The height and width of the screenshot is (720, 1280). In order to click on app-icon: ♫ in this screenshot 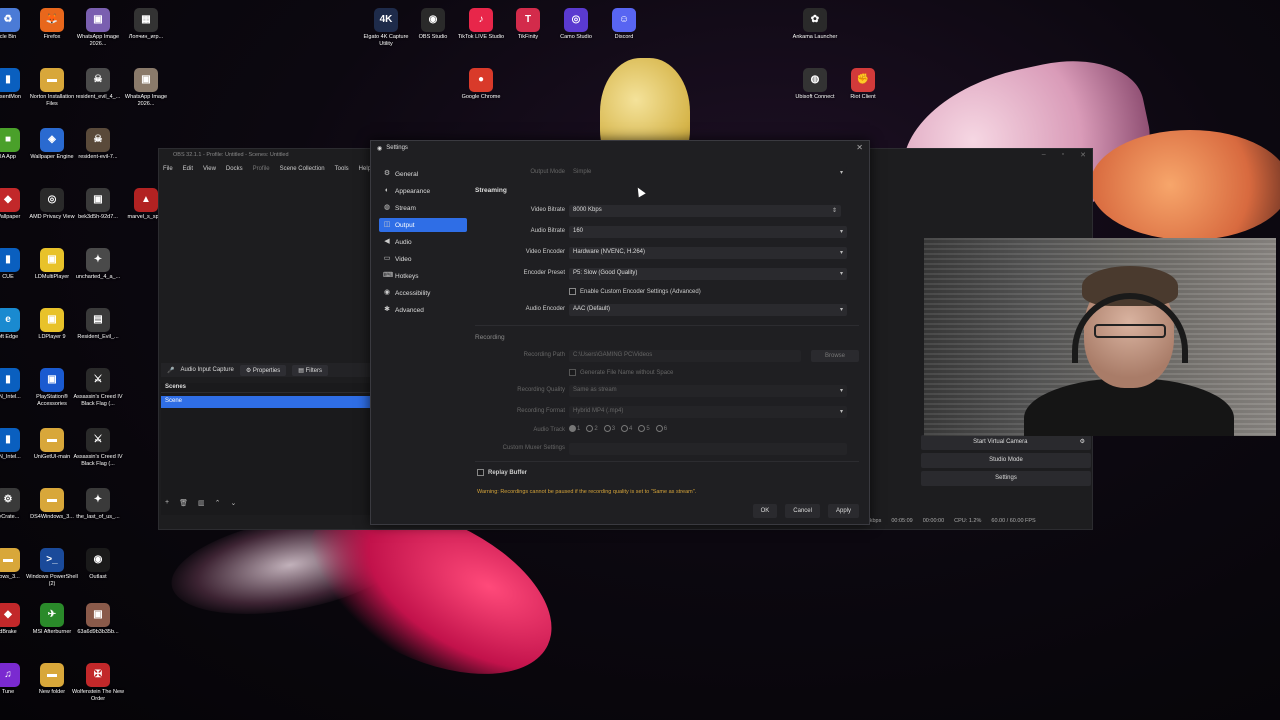, I will do `click(10, 675)`.